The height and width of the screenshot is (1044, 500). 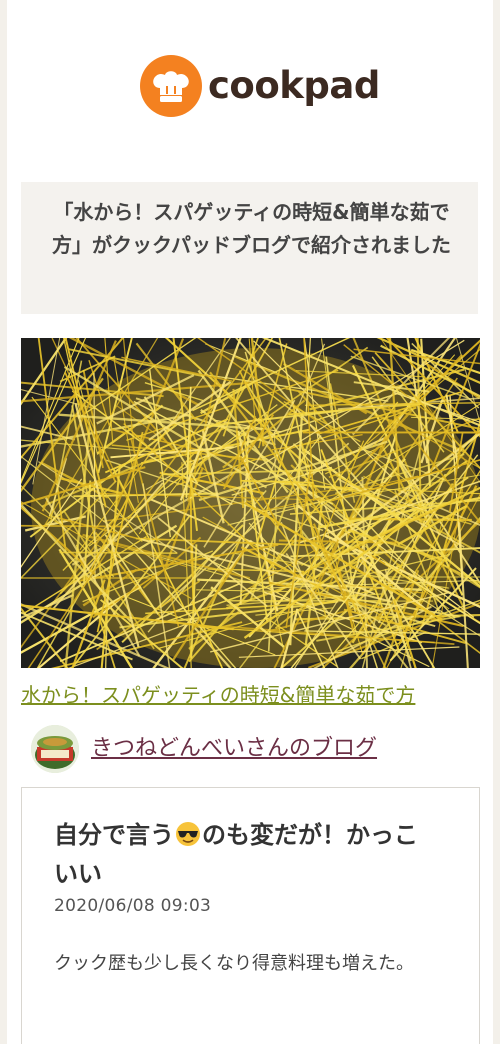 I want to click on announcement-text: 「水から！スパゲッティの時短&簡単な茹で方」がクックパッドブログで紹介されました, so click(x=251, y=228).